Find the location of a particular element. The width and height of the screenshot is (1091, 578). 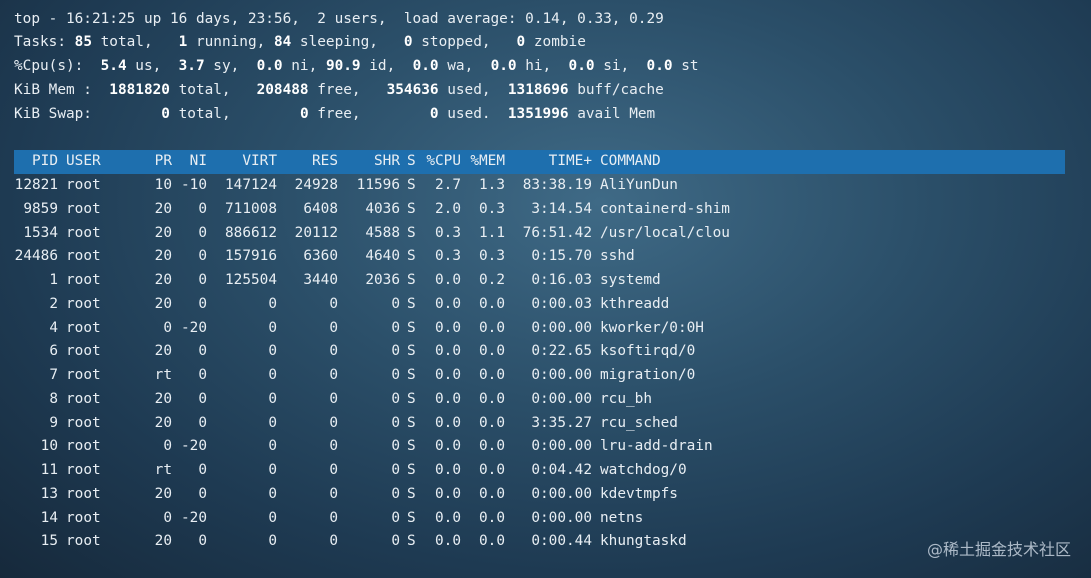

process-row: 4 root 0 -20 0 0 0 S 0.0 0.0 0:00.00 kworker/0:0H is located at coordinates (539, 329).